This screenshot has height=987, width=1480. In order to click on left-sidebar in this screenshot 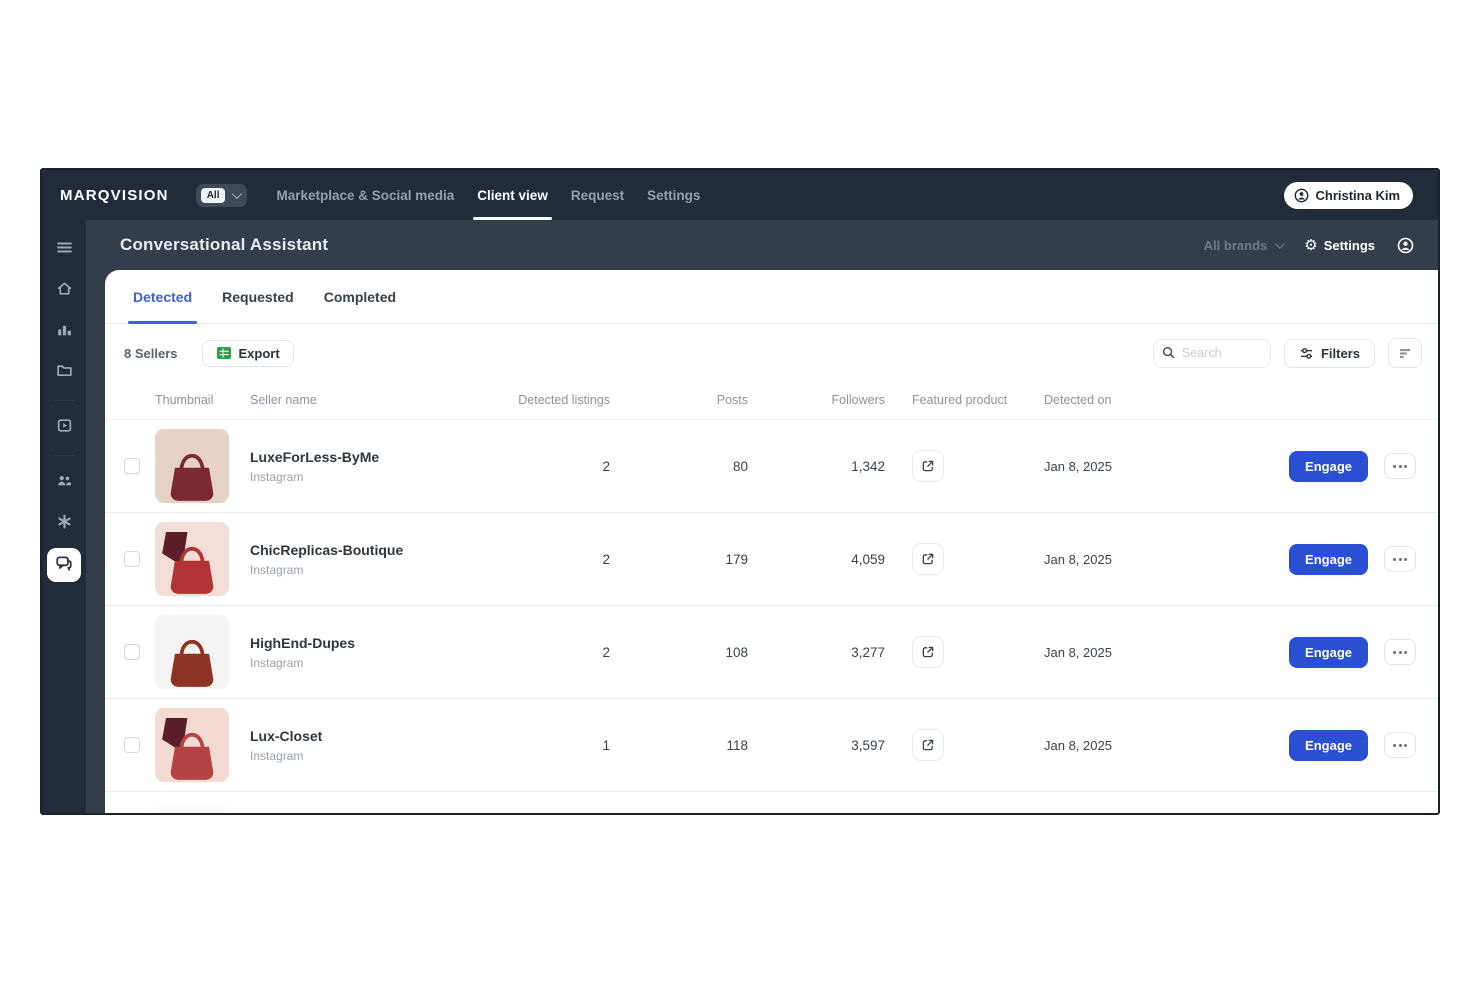, I will do `click(64, 516)`.